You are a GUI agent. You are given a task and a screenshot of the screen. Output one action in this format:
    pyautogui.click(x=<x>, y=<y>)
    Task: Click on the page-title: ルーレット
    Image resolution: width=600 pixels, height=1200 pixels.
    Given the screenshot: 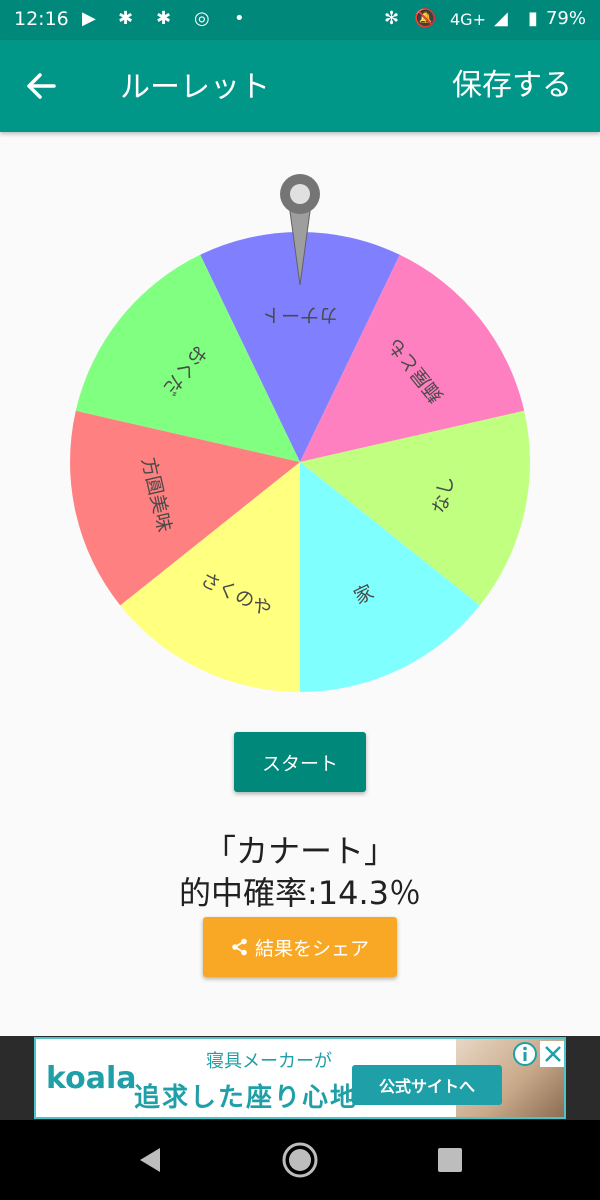 What is the action you would take?
    pyautogui.click(x=195, y=87)
    